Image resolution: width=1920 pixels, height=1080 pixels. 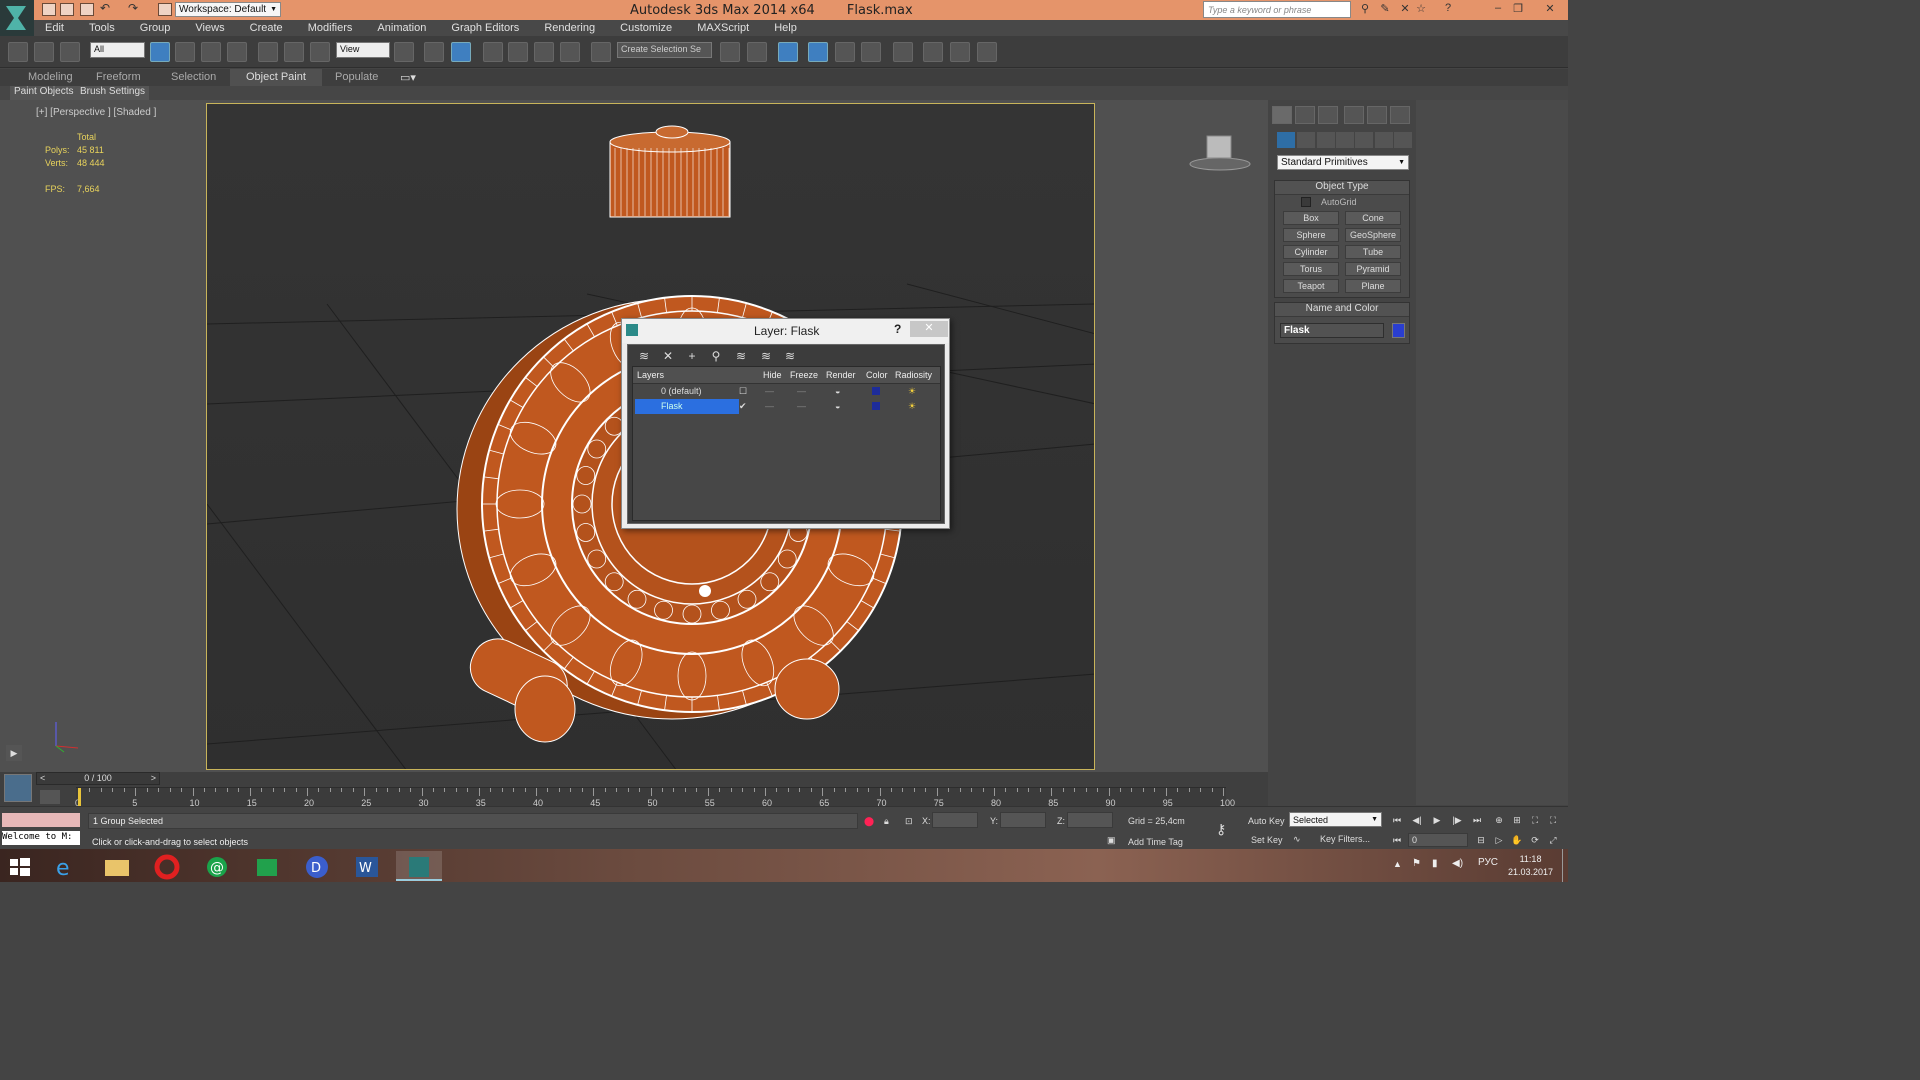 I want to click on menu-rendering: Rendering, so click(x=569, y=27).